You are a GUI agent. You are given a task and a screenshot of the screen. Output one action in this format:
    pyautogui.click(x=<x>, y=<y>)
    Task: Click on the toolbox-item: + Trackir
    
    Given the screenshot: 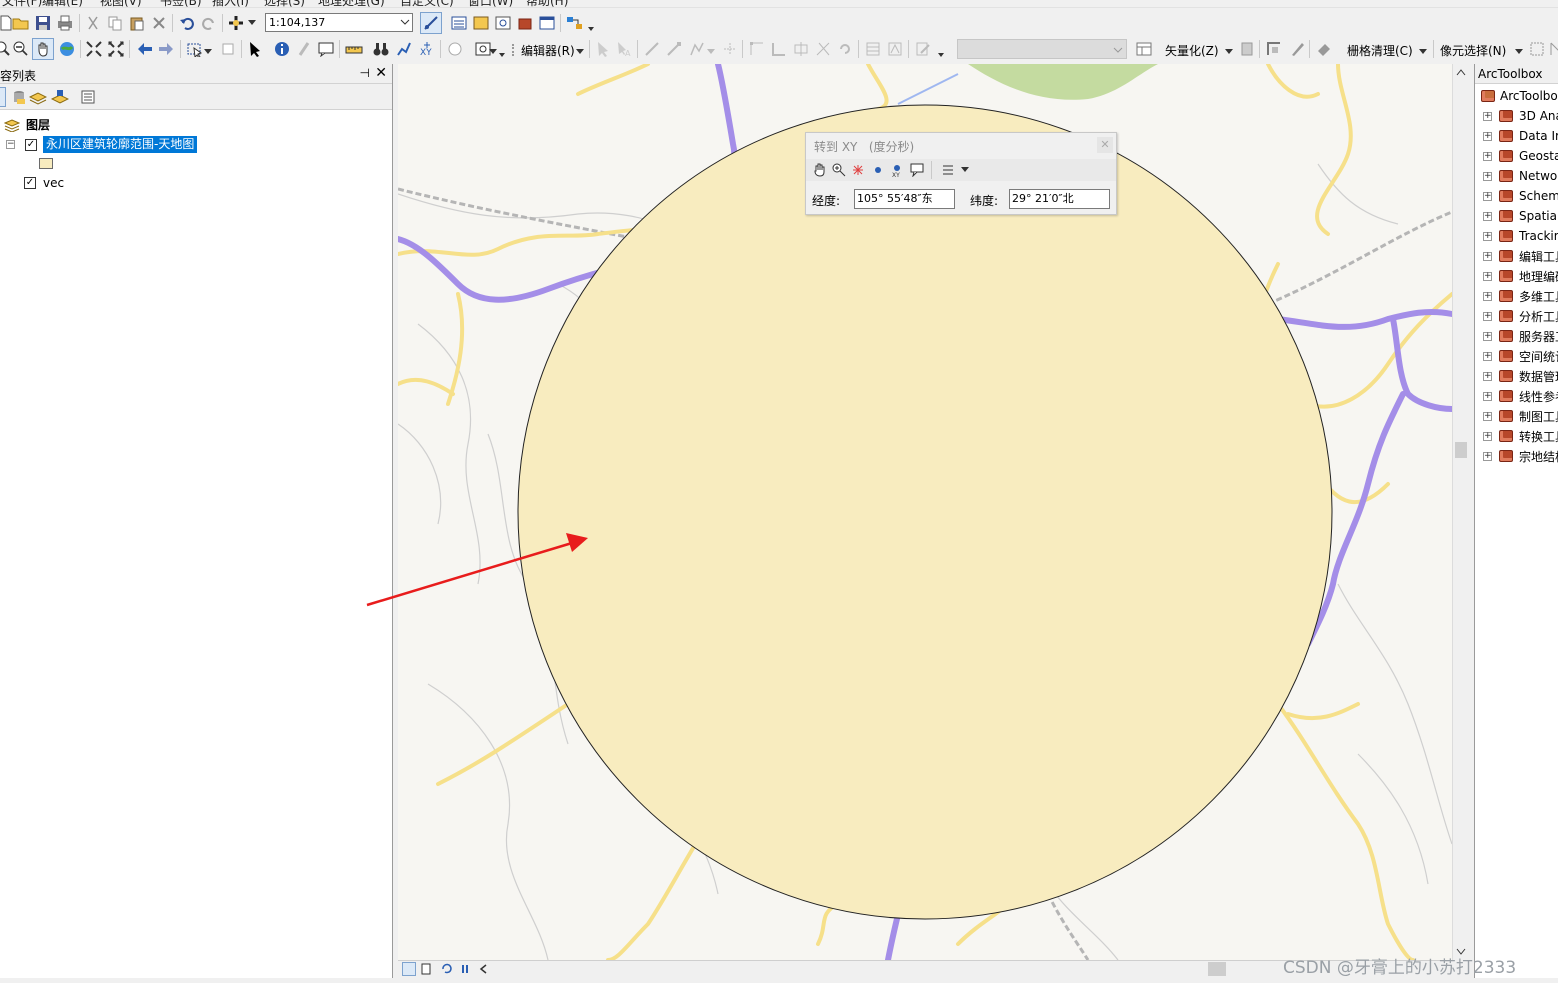 What is the action you would take?
    pyautogui.click(x=1520, y=236)
    